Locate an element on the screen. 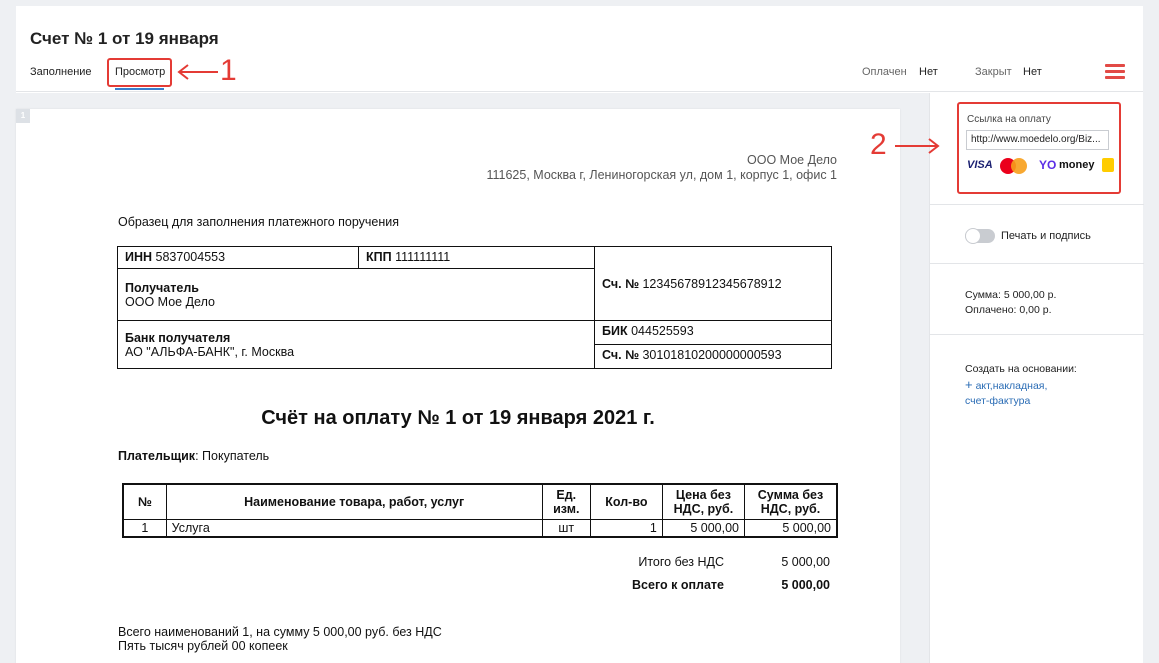 This screenshot has width=1159, height=663. closed-label: Закрыт is located at coordinates (993, 72).